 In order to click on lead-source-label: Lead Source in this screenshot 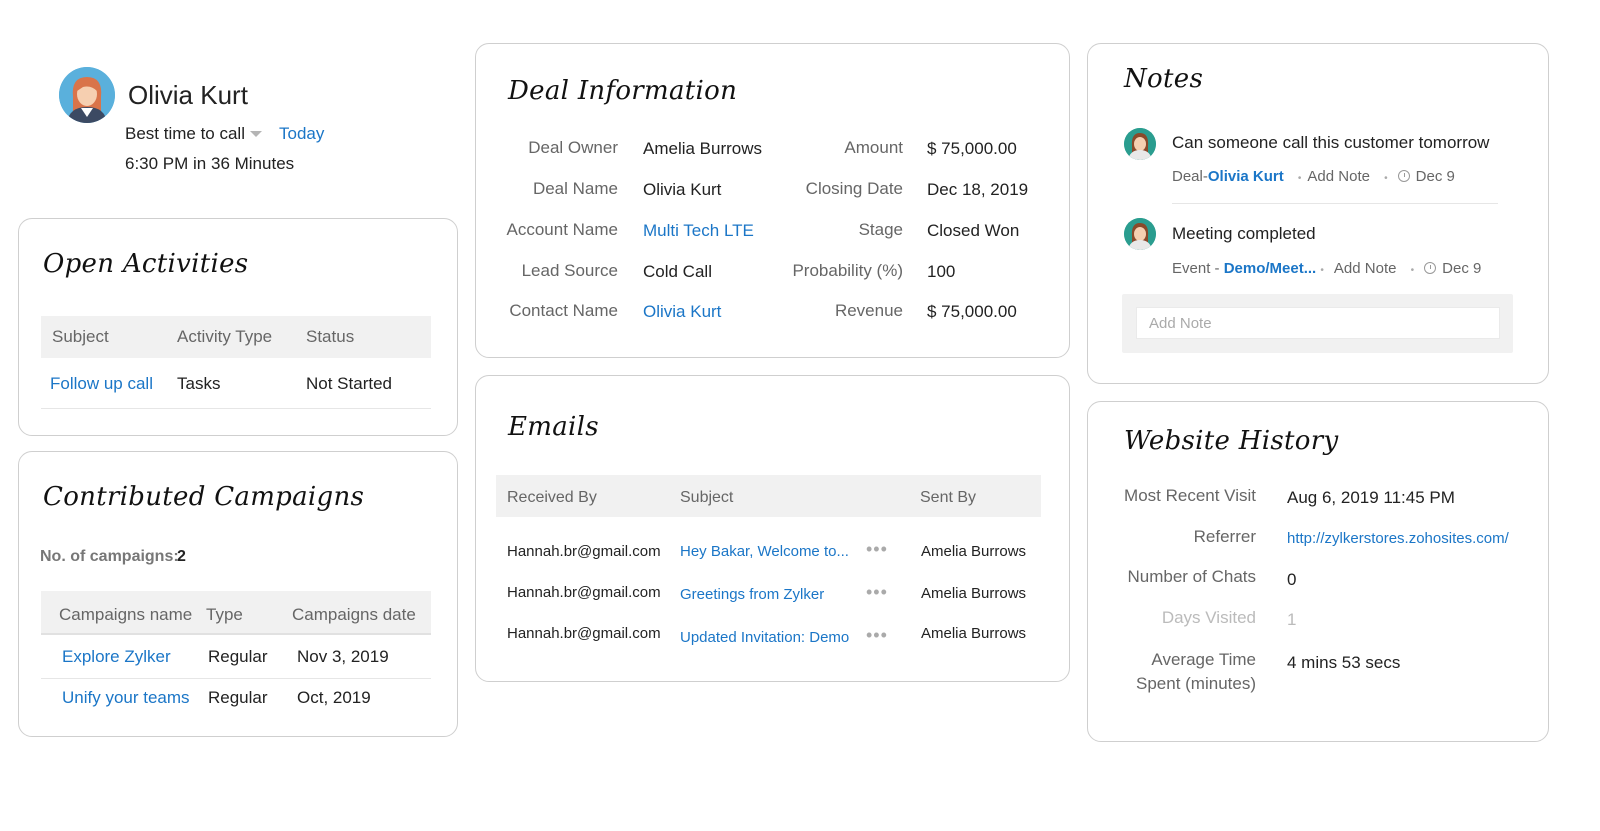, I will do `click(569, 270)`.